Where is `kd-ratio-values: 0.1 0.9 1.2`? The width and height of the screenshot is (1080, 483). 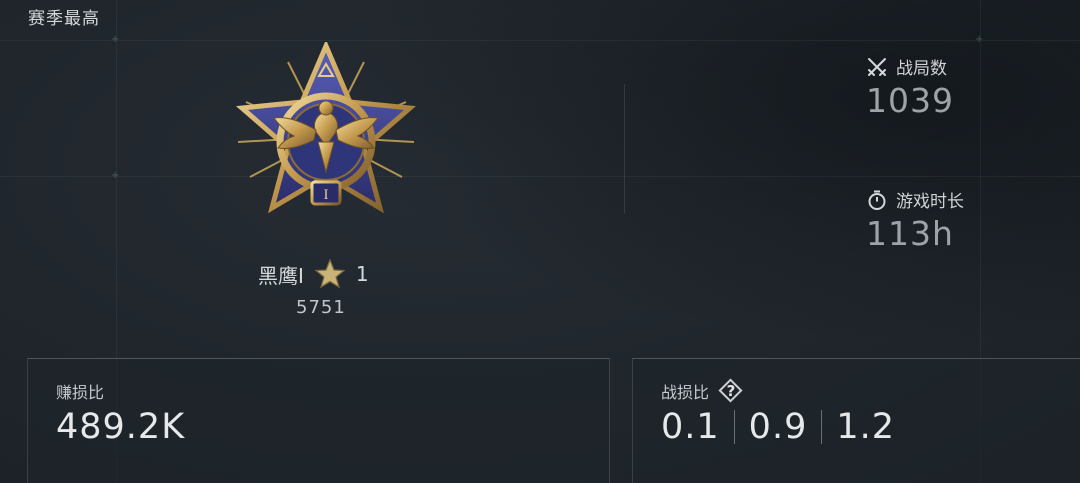 kd-ratio-values: 0.1 0.9 1.2 is located at coordinates (778, 427).